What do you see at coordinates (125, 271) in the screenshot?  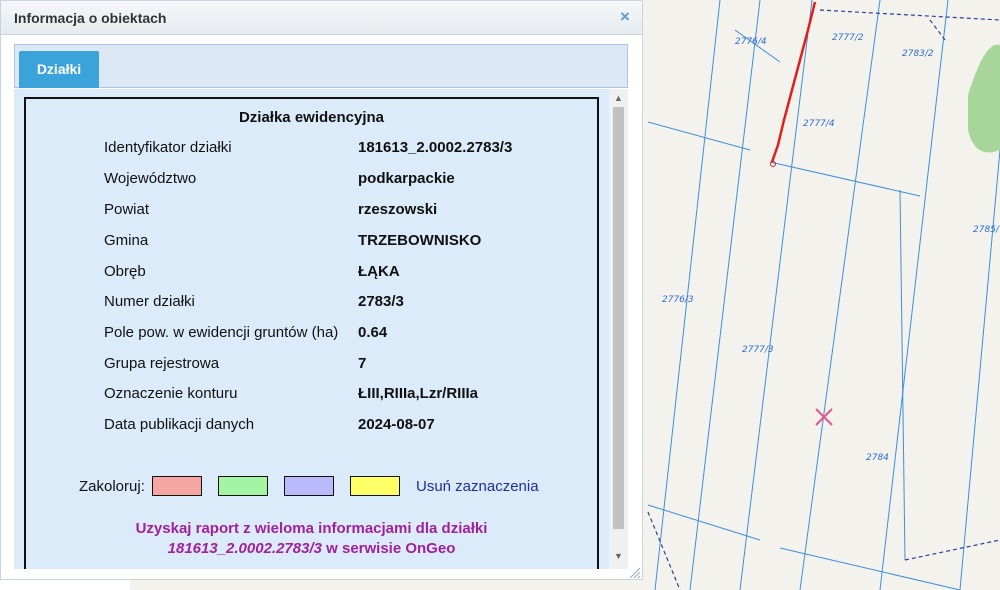 I see `row-label: Obręb` at bounding box center [125, 271].